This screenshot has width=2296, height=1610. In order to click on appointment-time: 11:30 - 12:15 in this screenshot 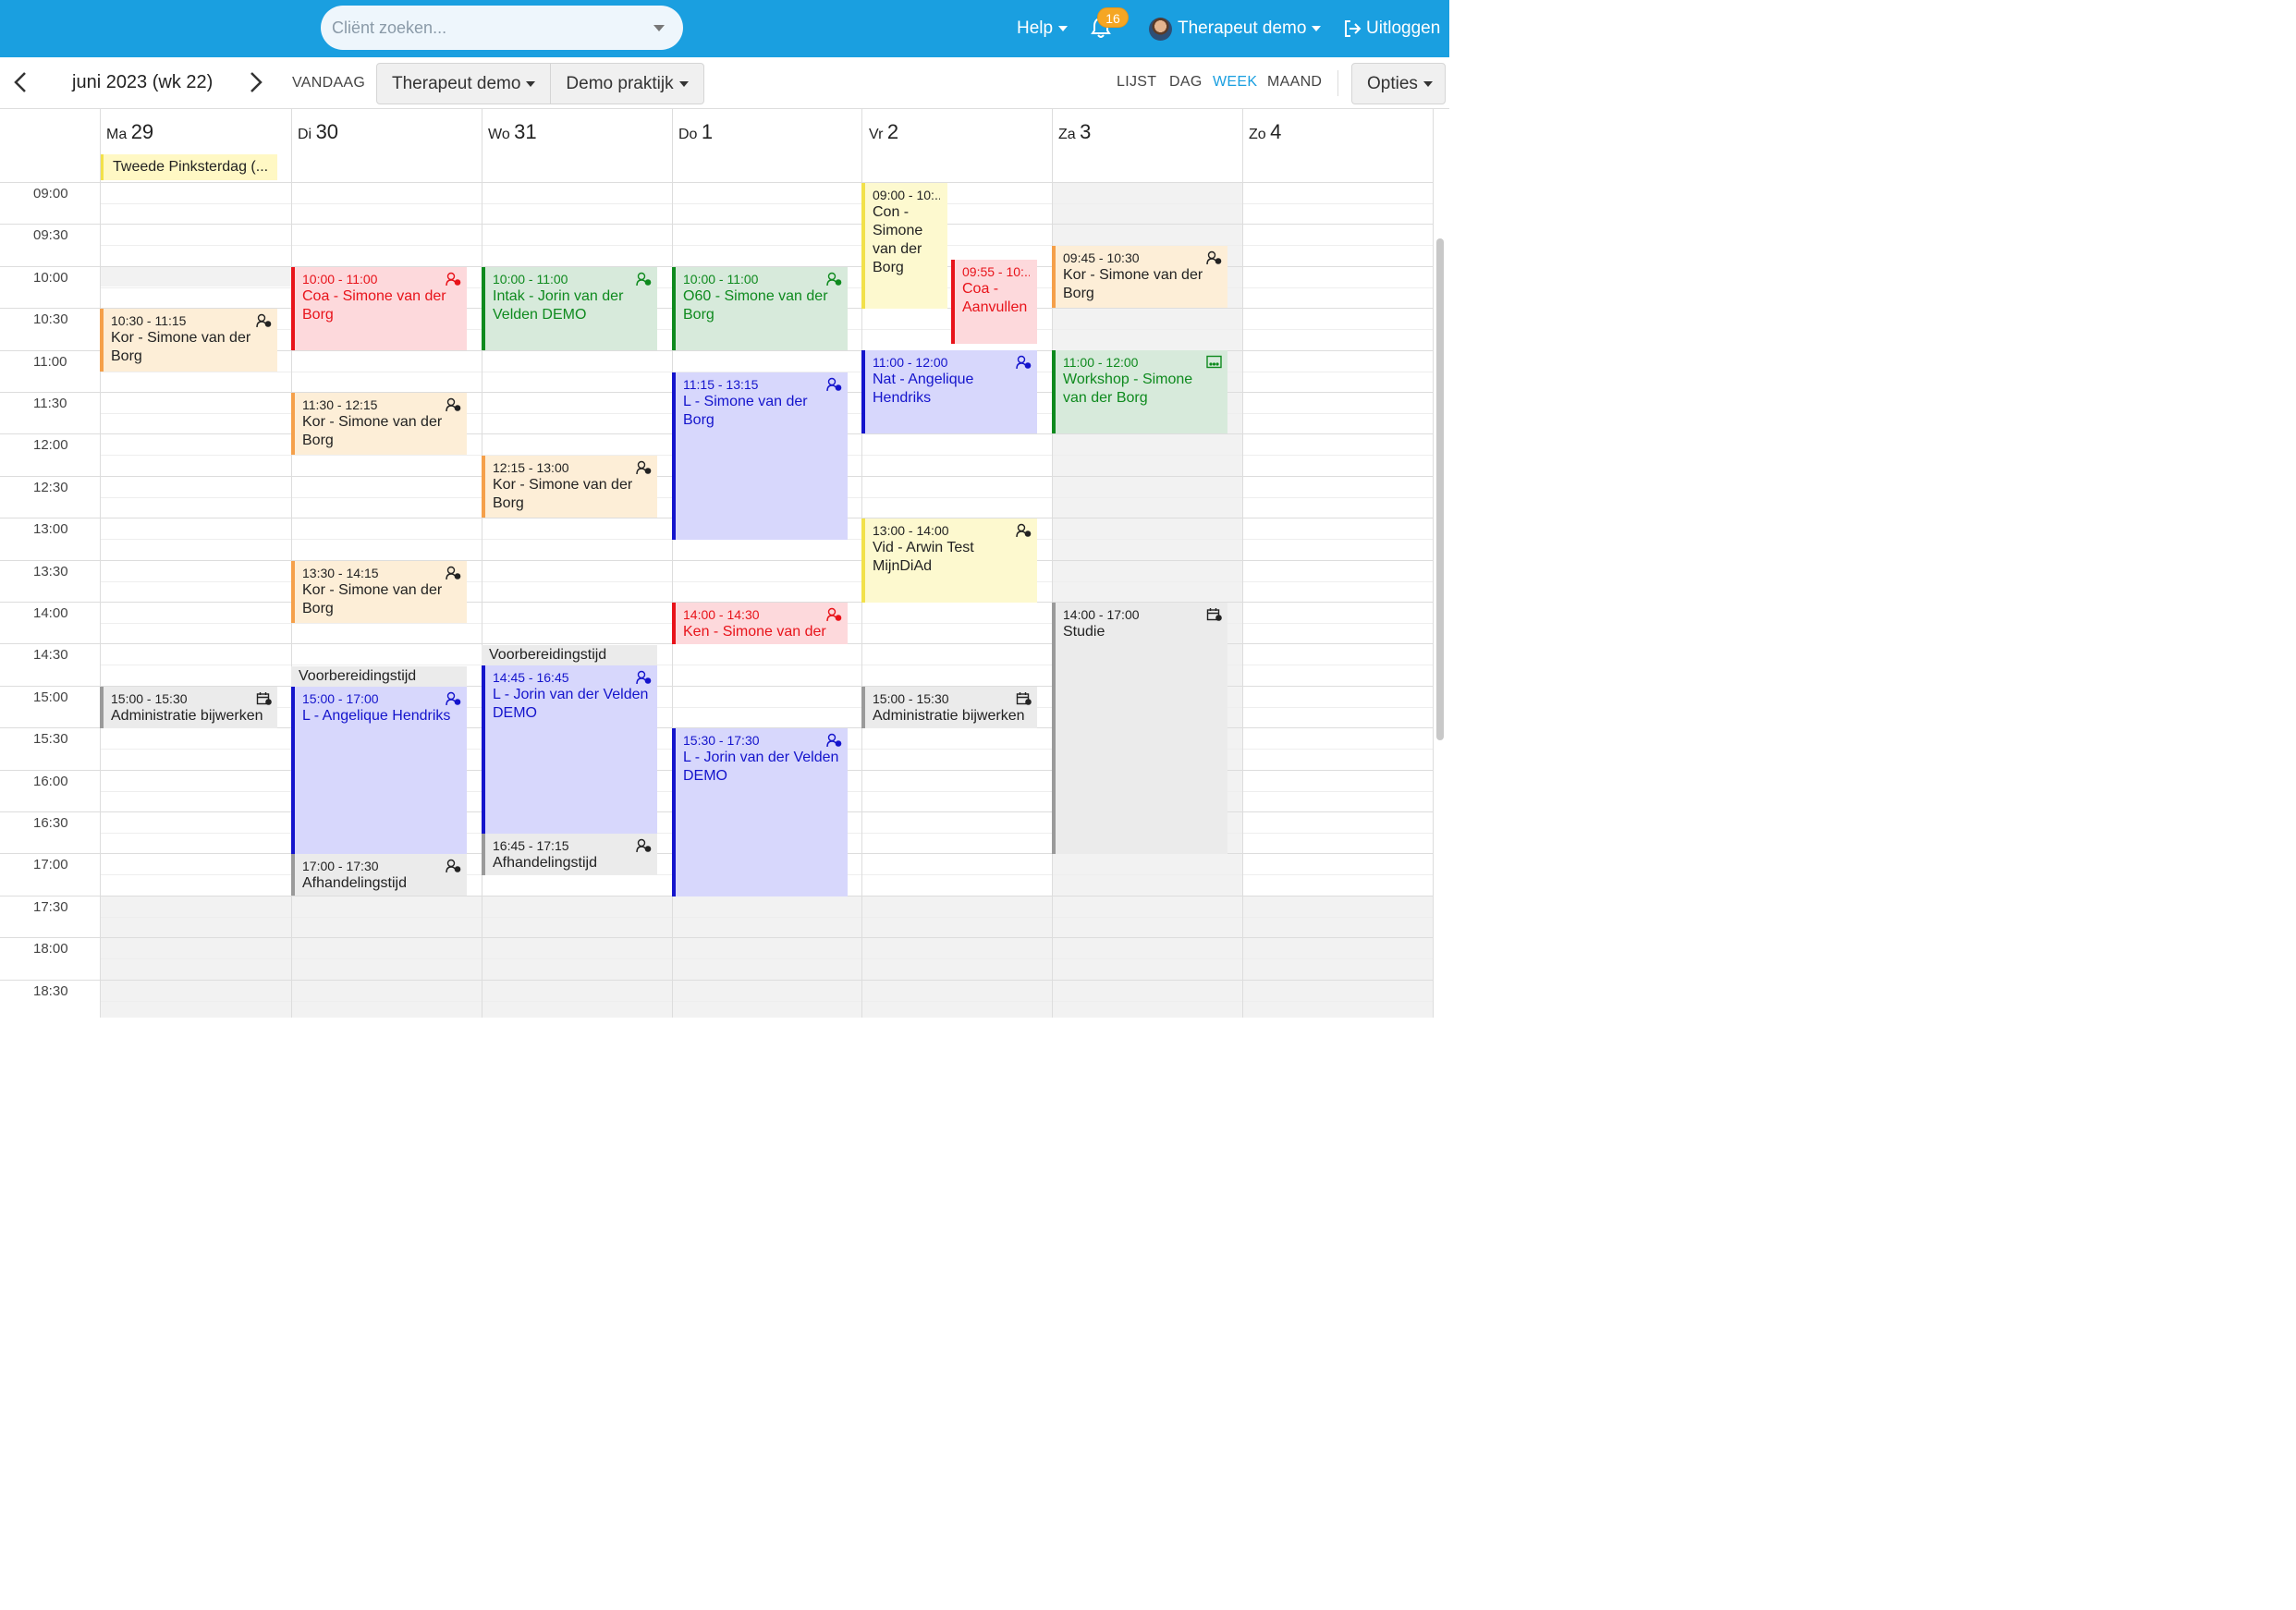, I will do `click(340, 404)`.